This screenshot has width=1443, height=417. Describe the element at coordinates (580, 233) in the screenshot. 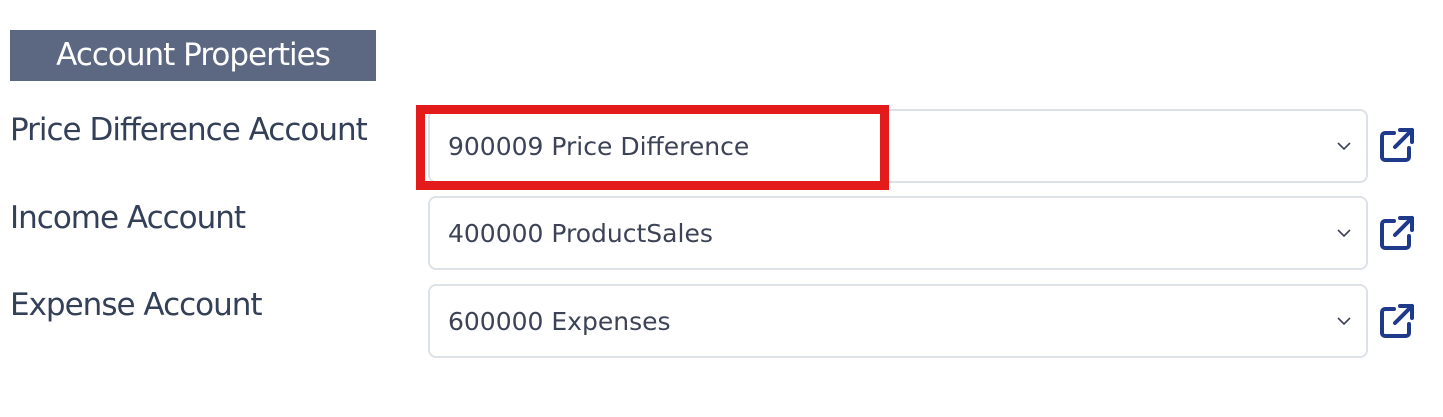

I see `income-account-value: 400000 ProductSales` at that location.